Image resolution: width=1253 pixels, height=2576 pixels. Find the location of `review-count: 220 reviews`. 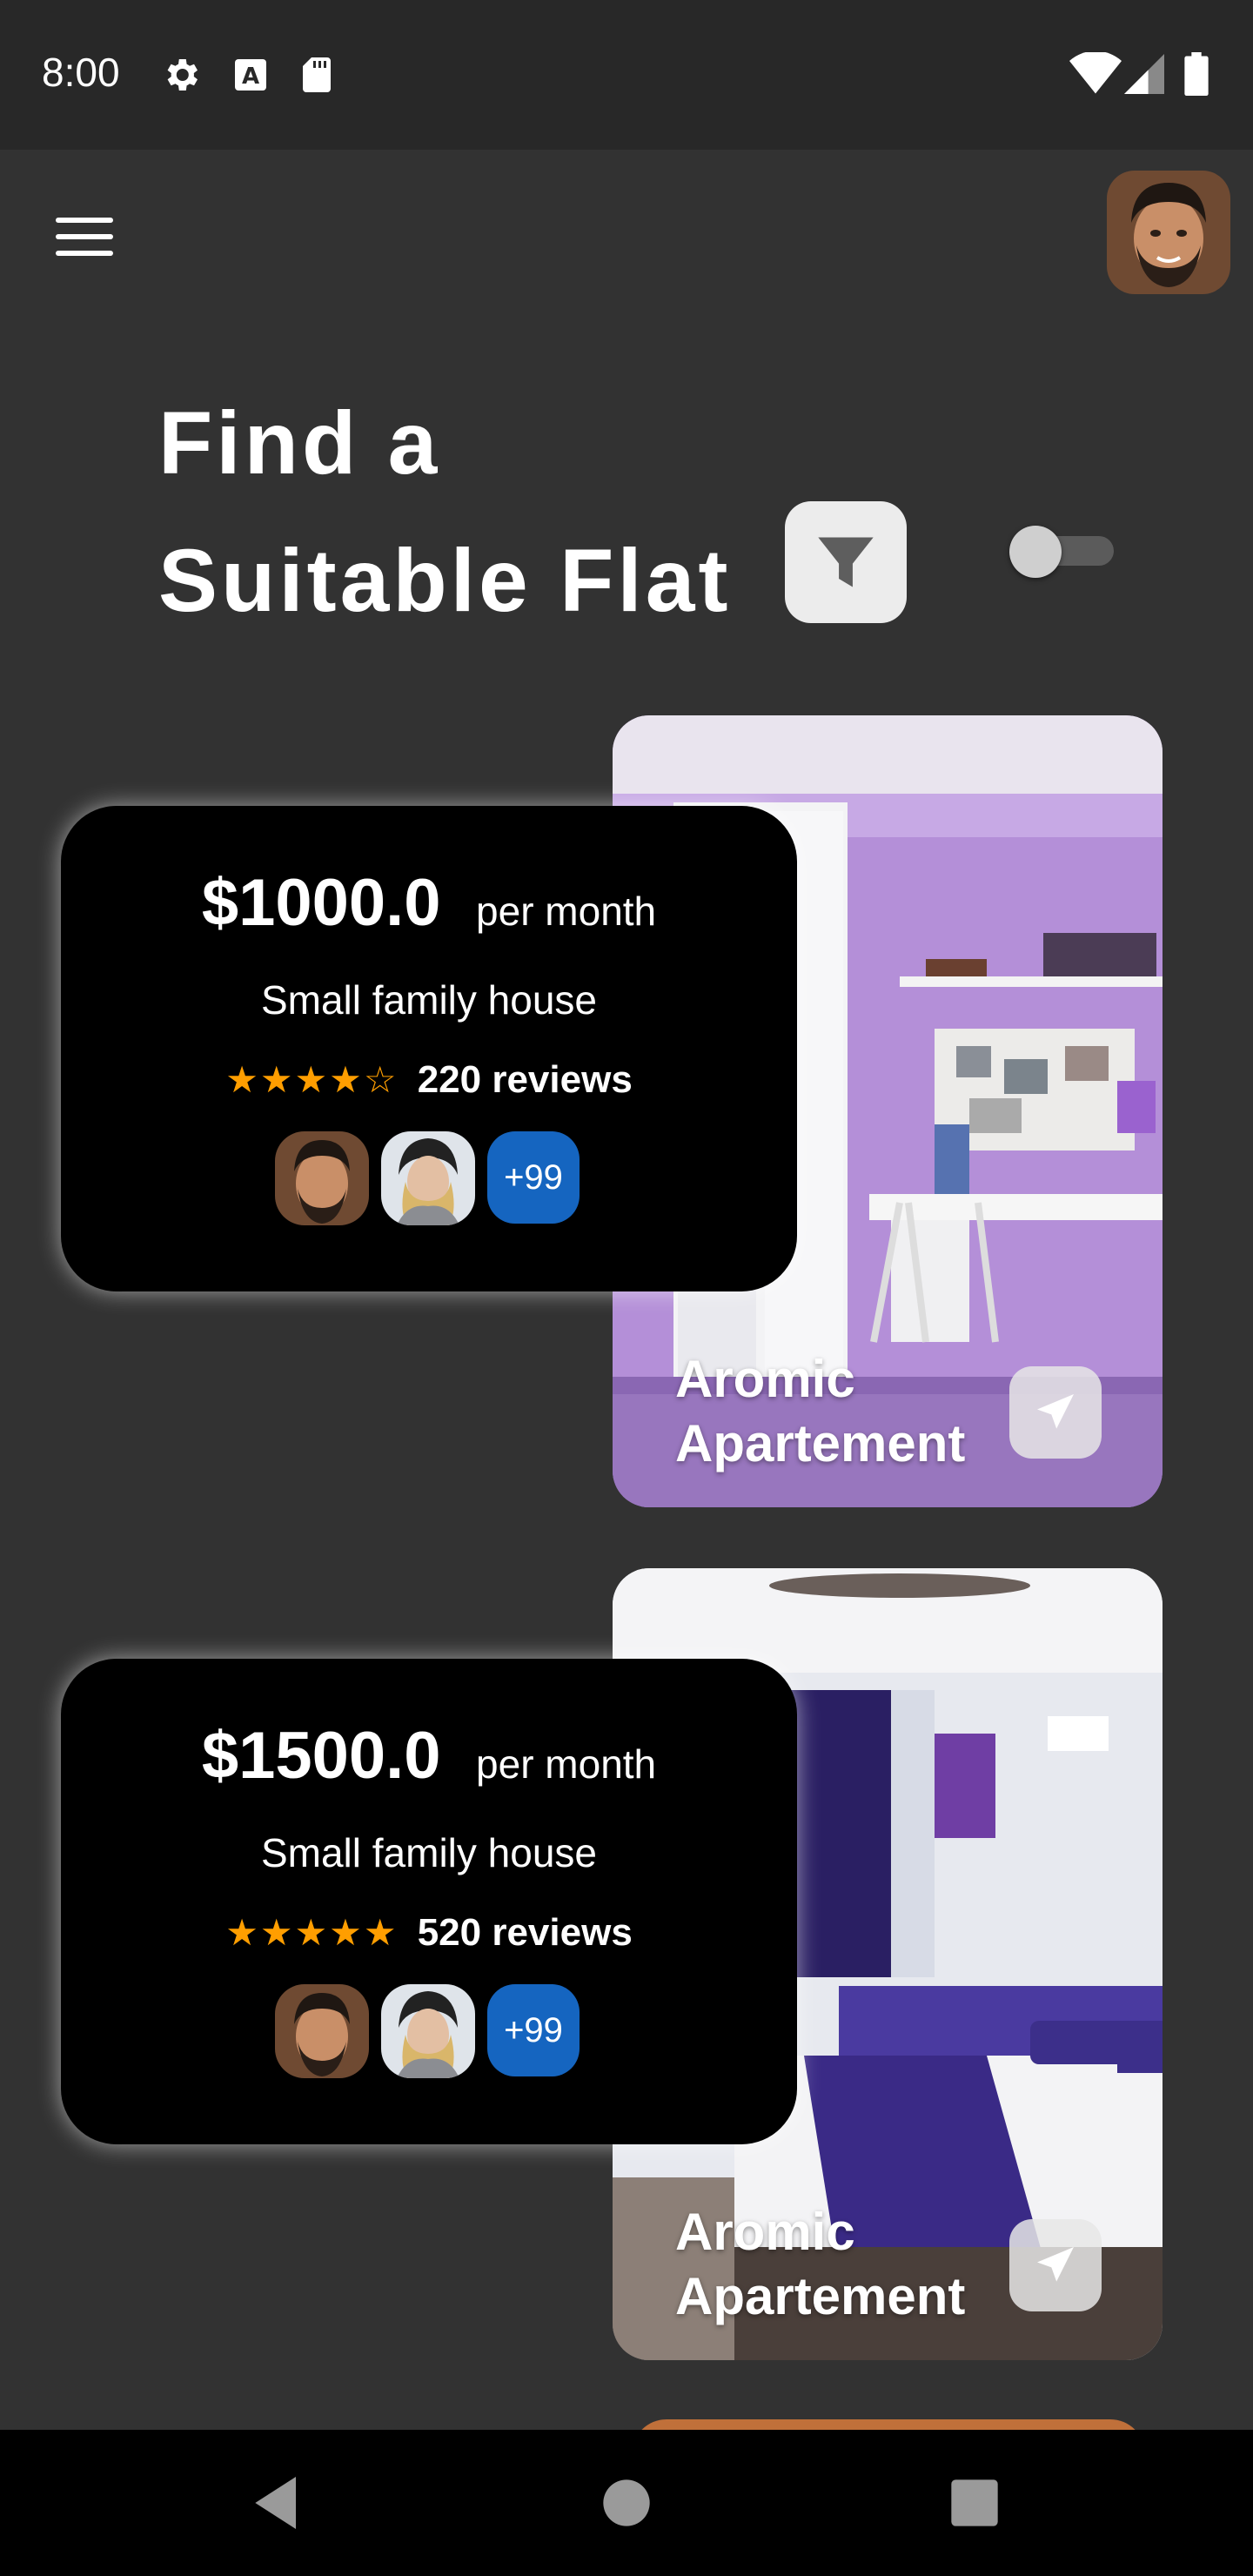

review-count: 220 reviews is located at coordinates (525, 1079).